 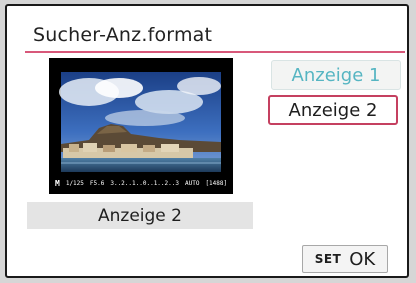 I want to click on shooting-mode: M, so click(x=57, y=183).